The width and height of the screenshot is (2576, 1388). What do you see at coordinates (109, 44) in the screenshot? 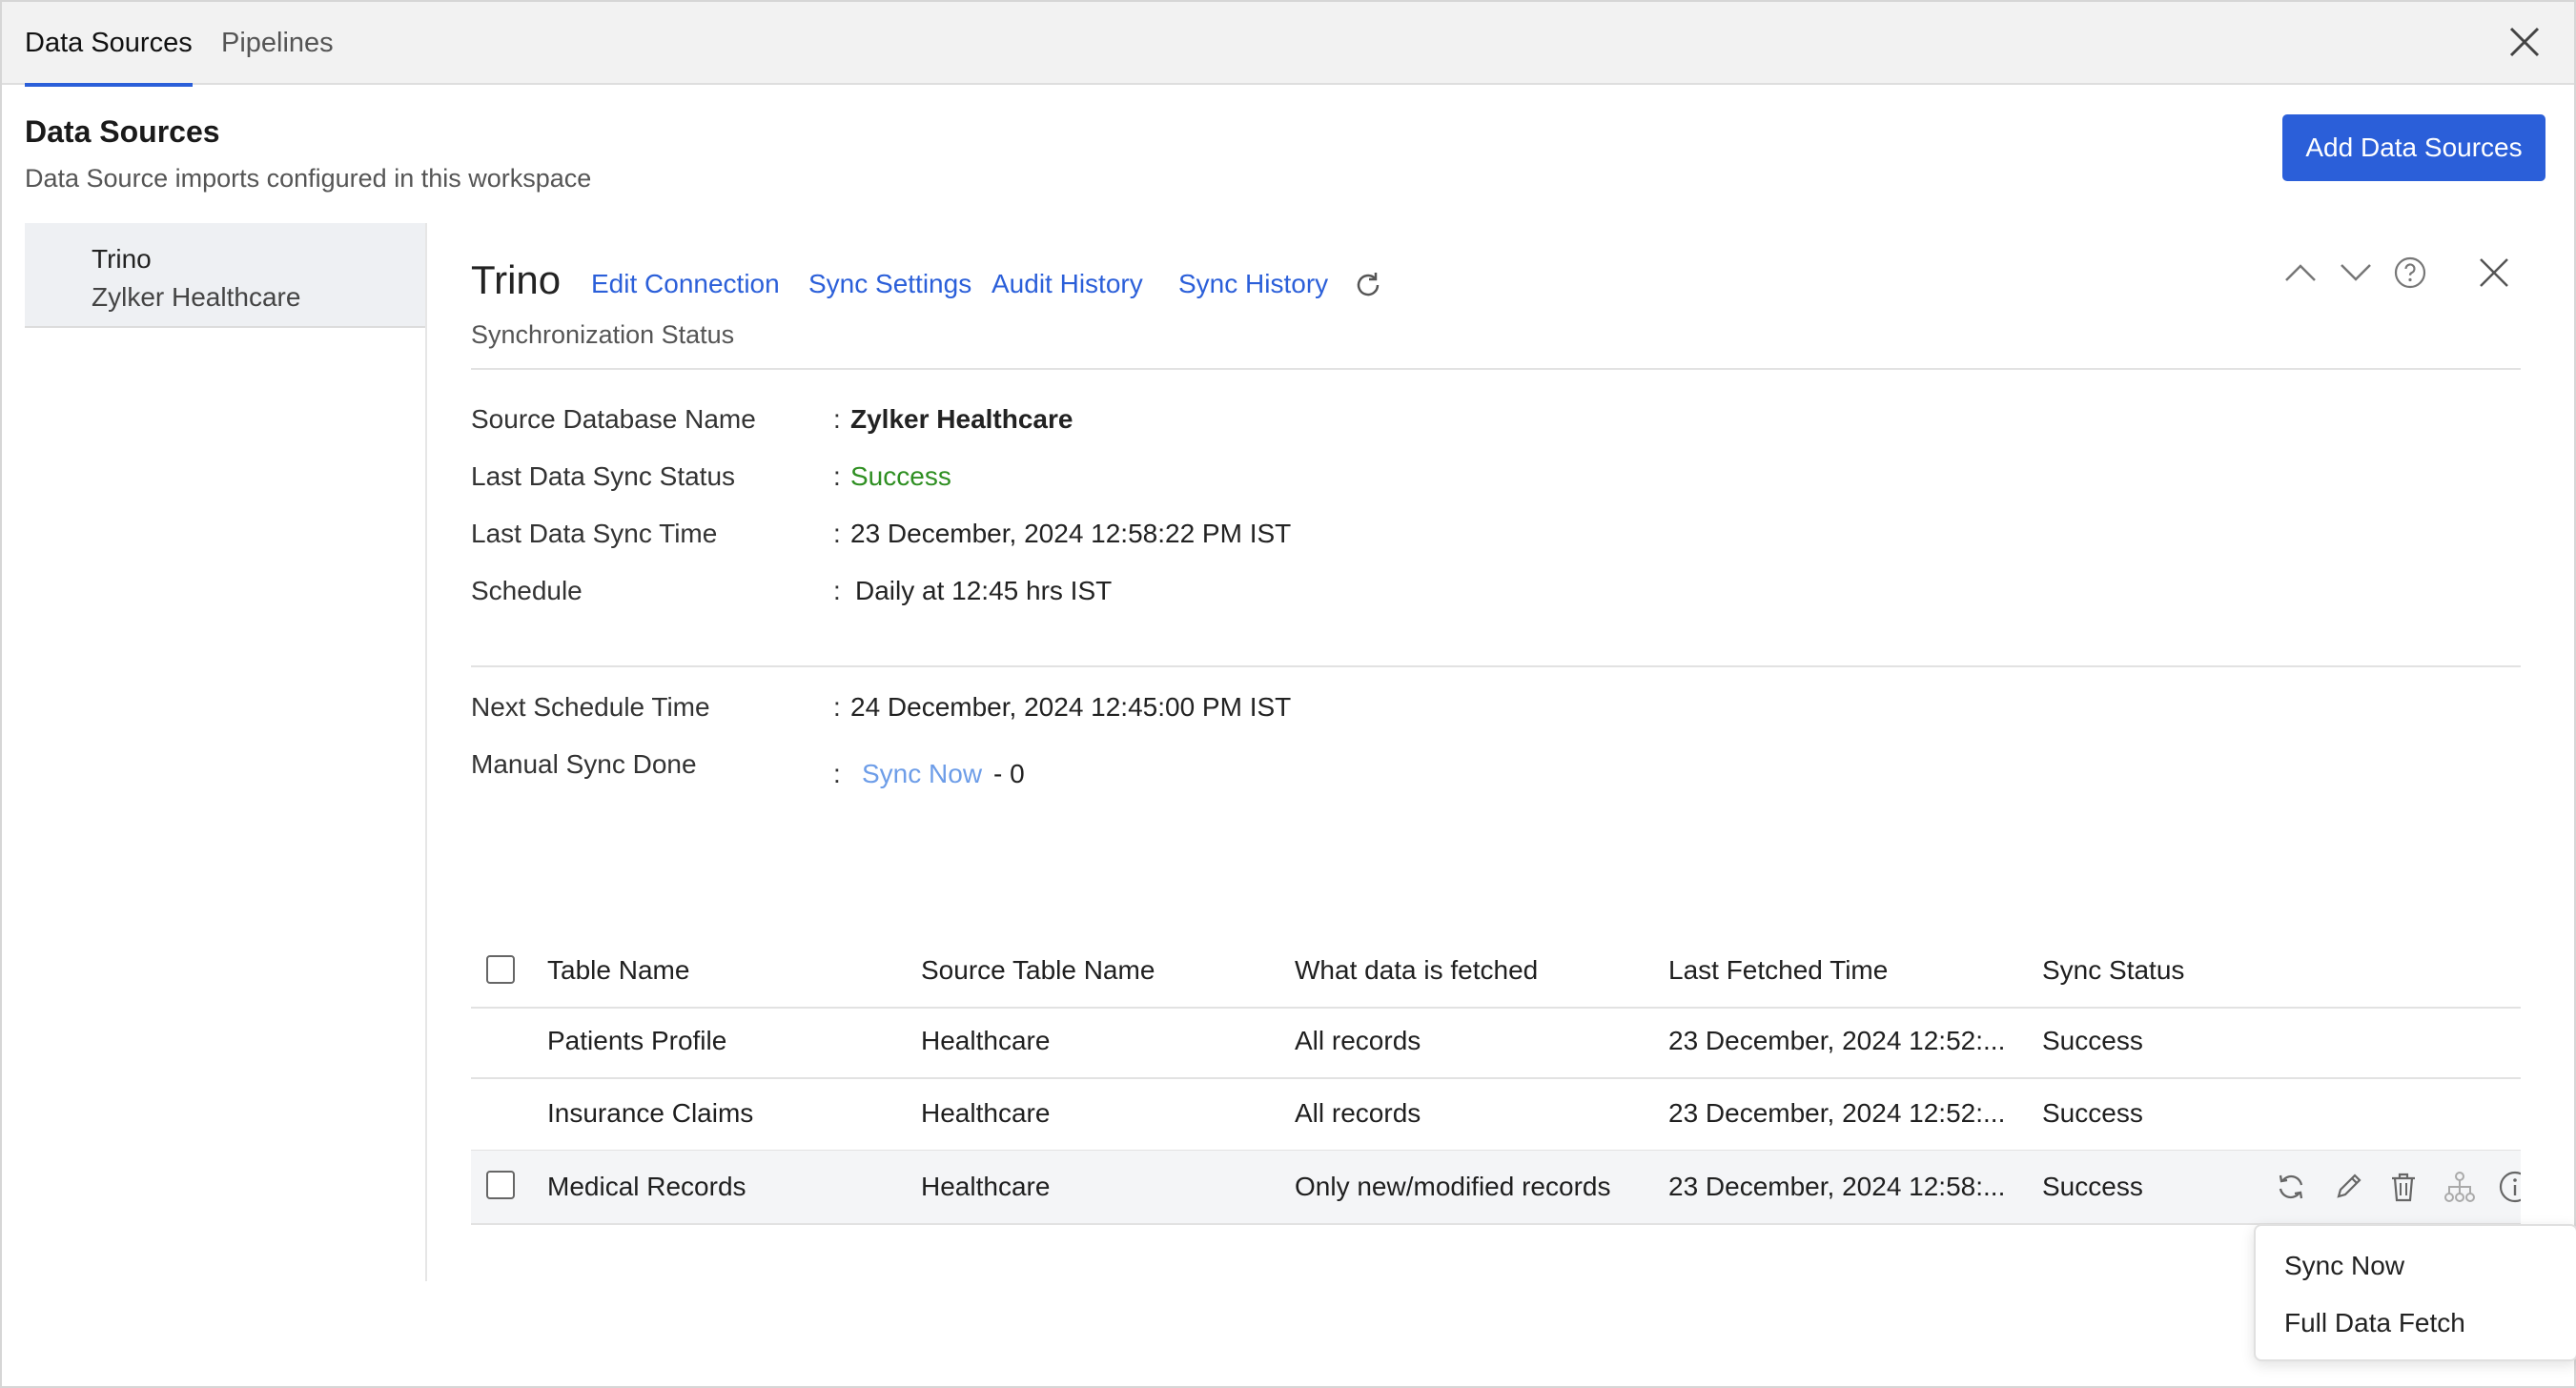
I see `tab-data-sources: Data Sources` at bounding box center [109, 44].